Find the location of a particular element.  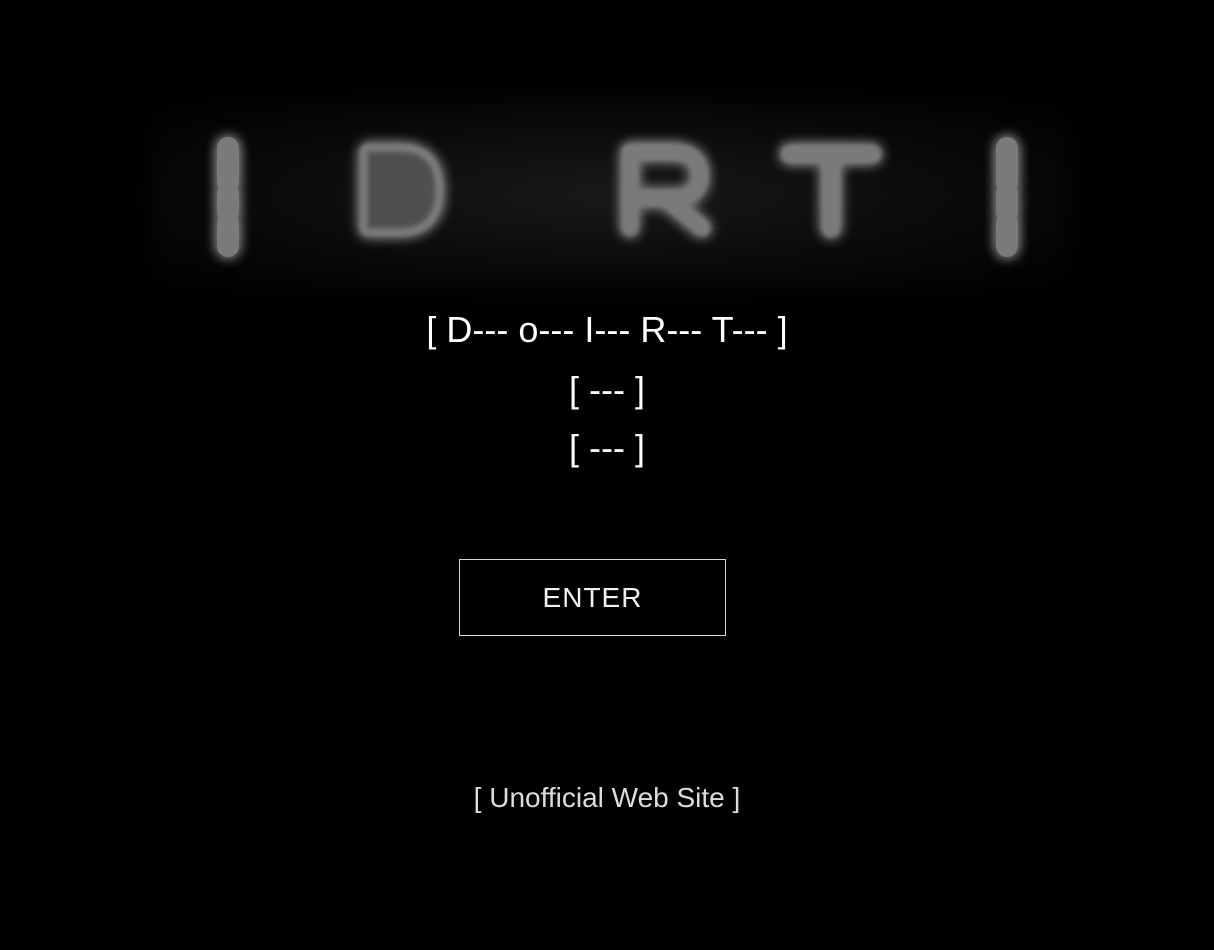

enter-button-label: ENTER is located at coordinates (592, 597).